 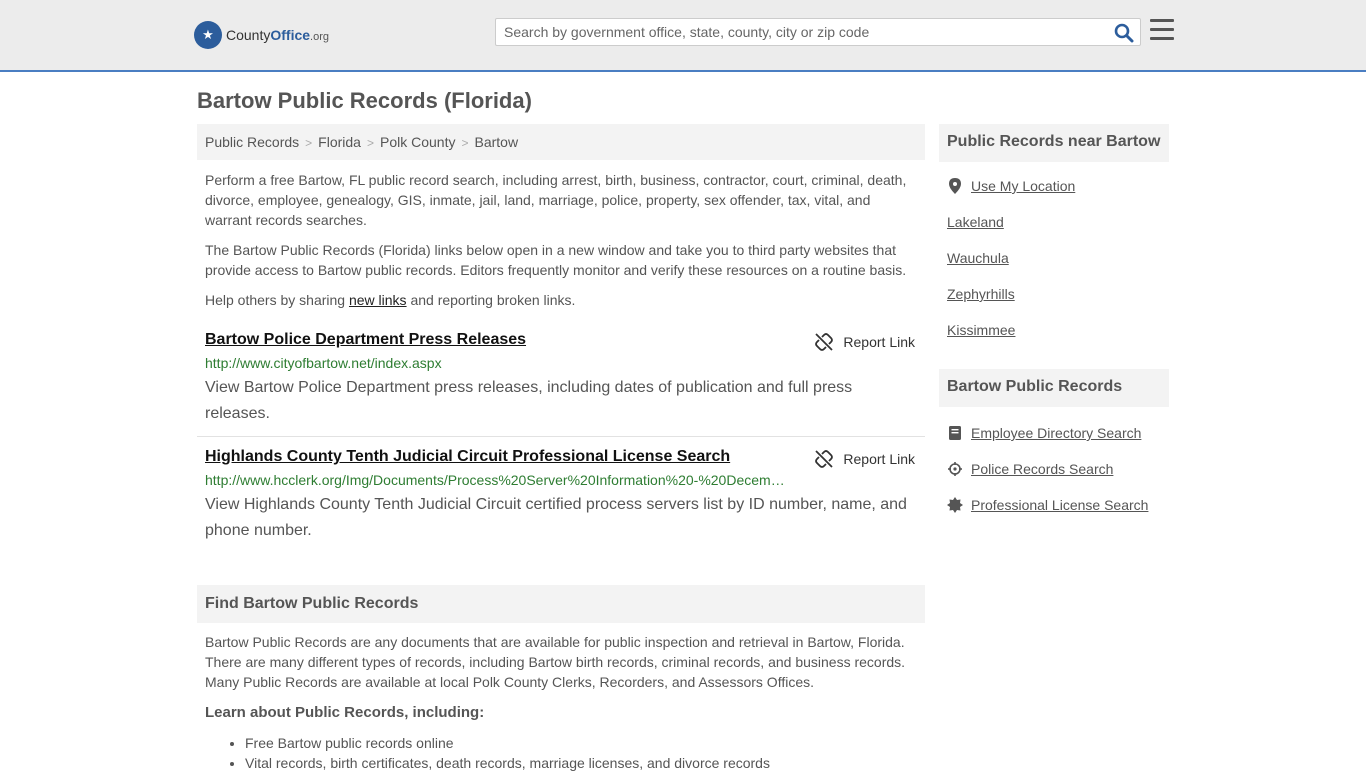 What do you see at coordinates (278, 35) in the screenshot?
I see `logo-text: CountyOffice.org` at bounding box center [278, 35].